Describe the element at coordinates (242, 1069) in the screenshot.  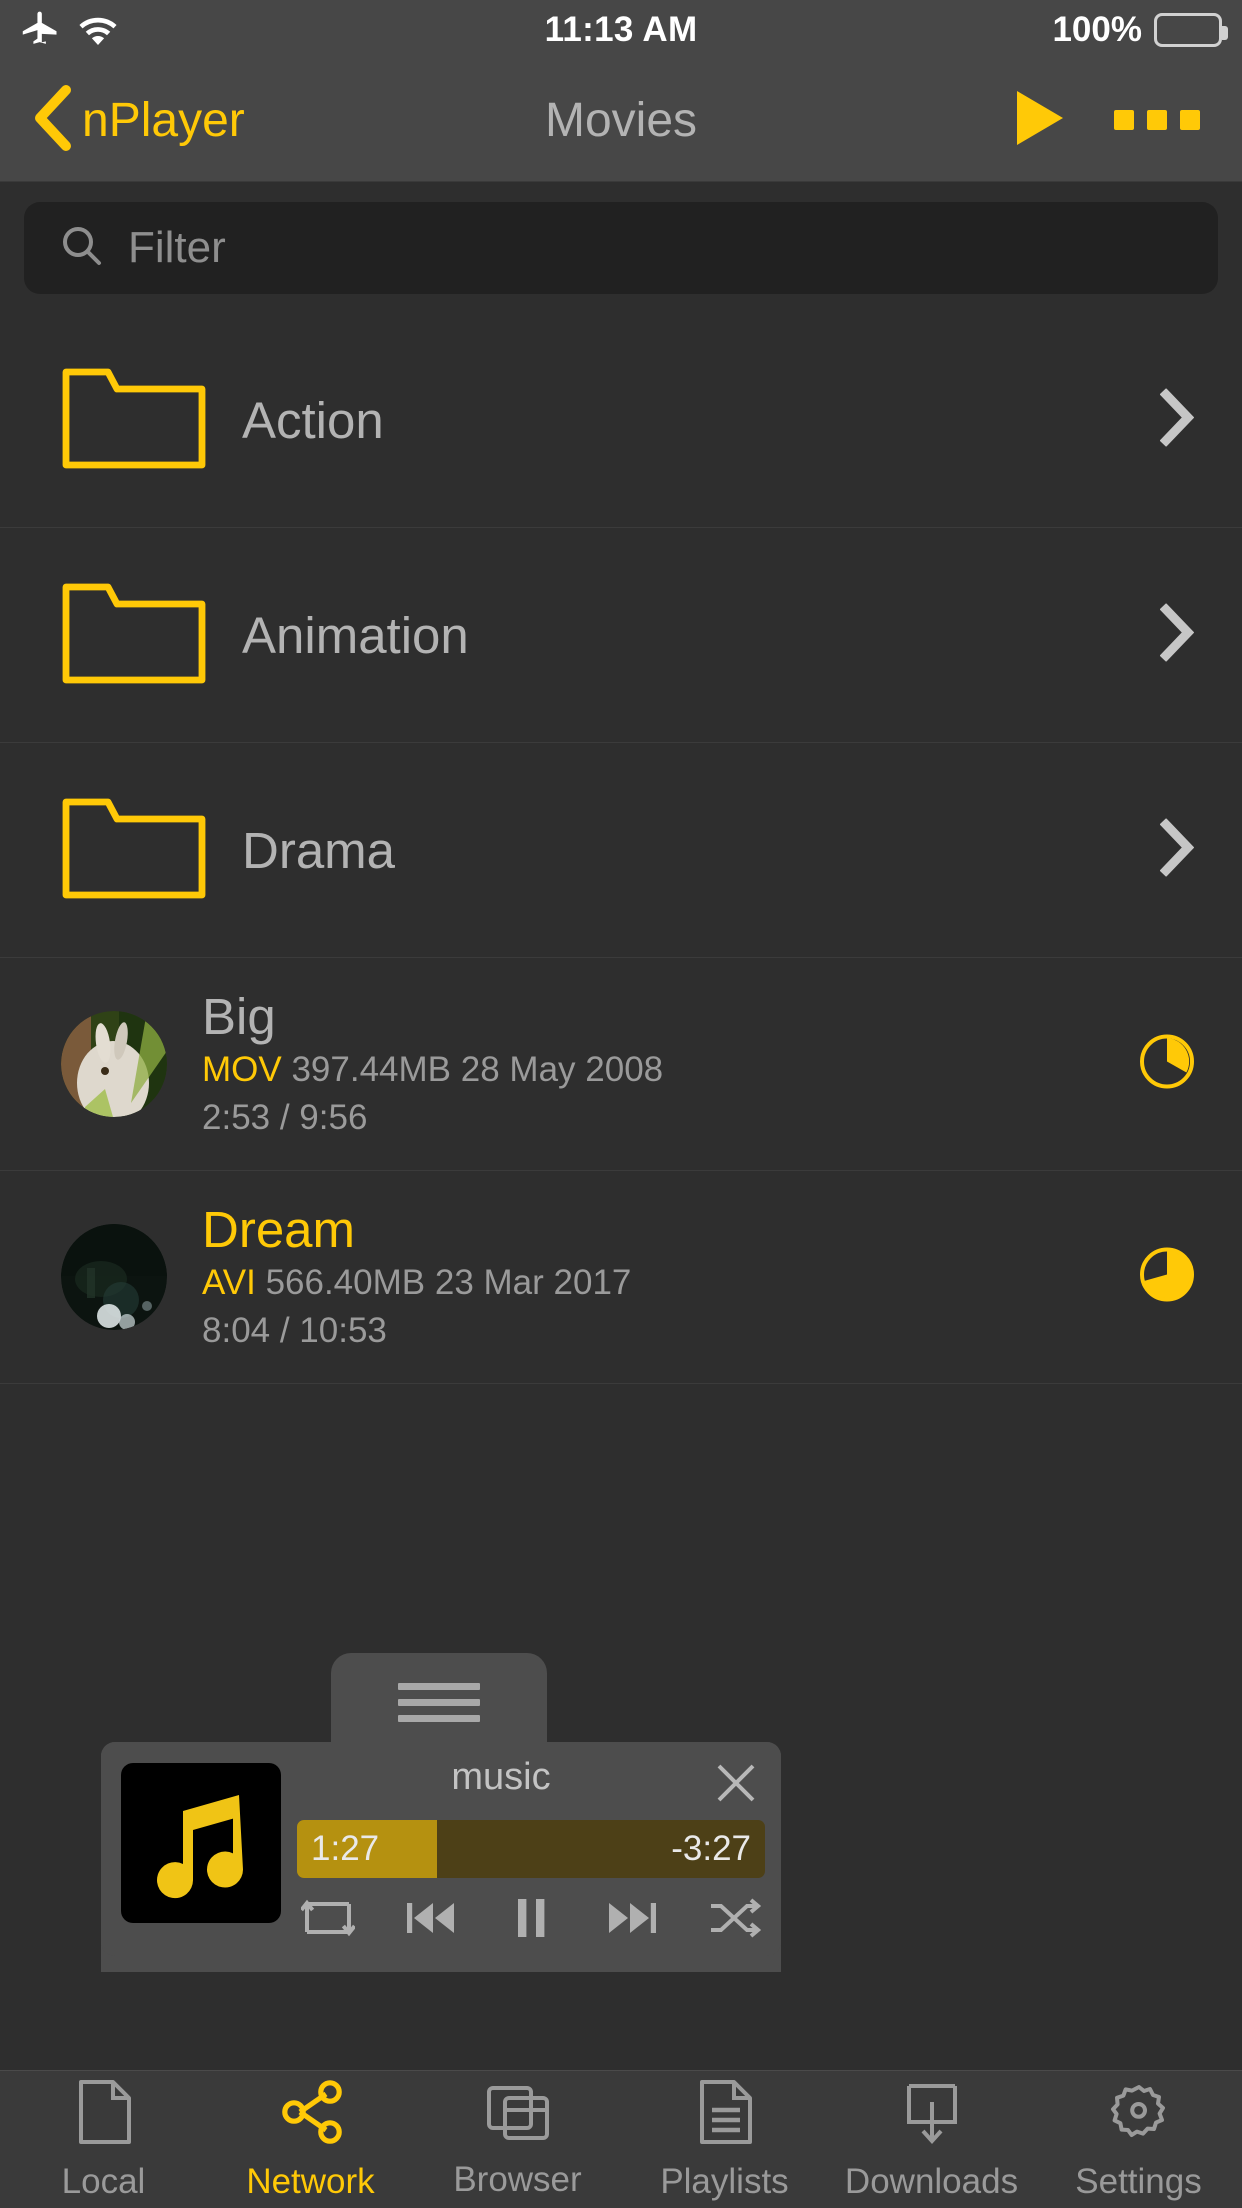
I see `file-extension: MOV` at that location.